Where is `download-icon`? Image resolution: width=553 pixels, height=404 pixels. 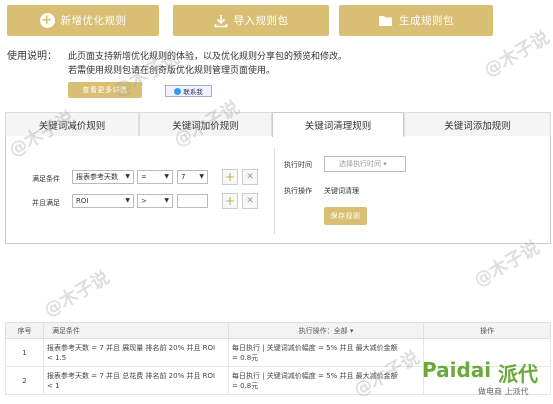 download-icon is located at coordinates (221, 21).